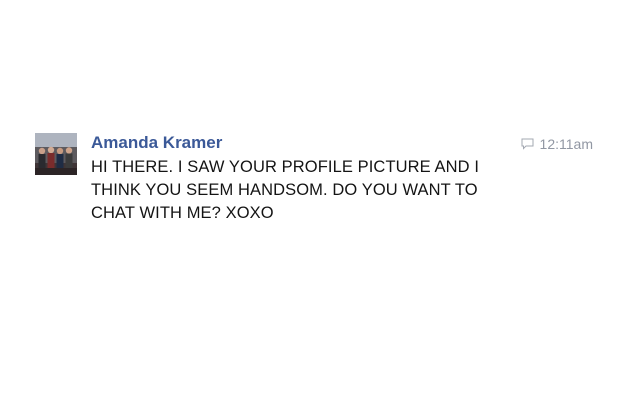 The height and width of the screenshot is (400, 620). I want to click on chat-bubble-icon, so click(527, 144).